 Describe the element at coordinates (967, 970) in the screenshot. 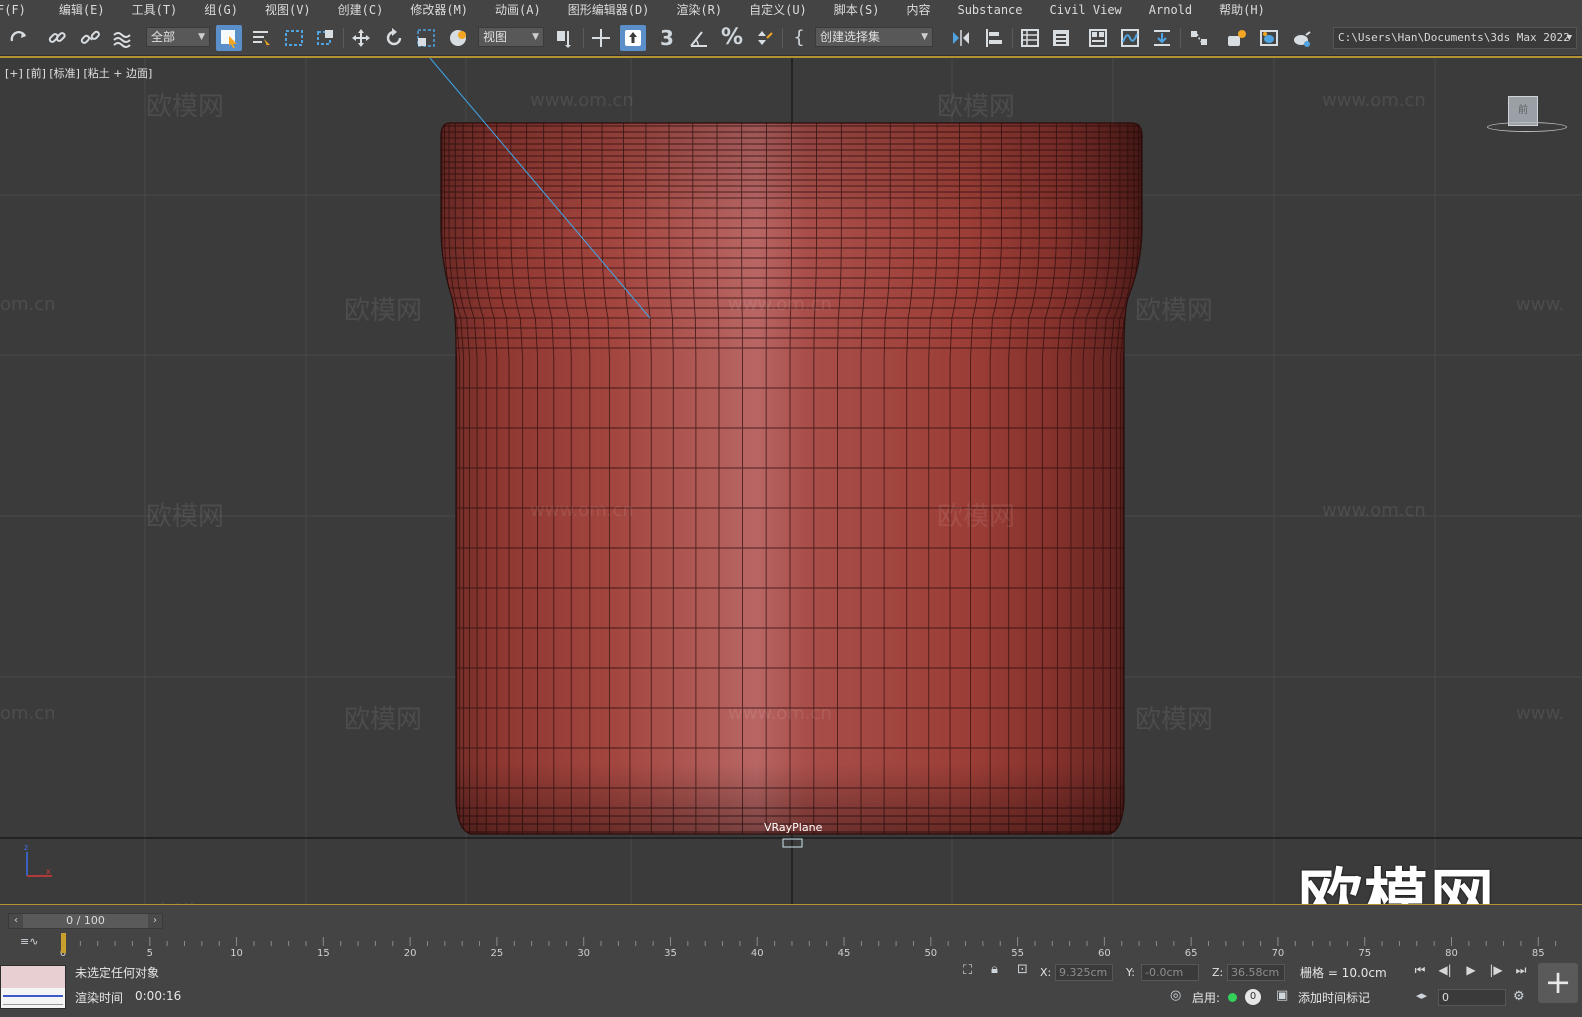

I see `isolate-selection-icon: ⛶` at that location.